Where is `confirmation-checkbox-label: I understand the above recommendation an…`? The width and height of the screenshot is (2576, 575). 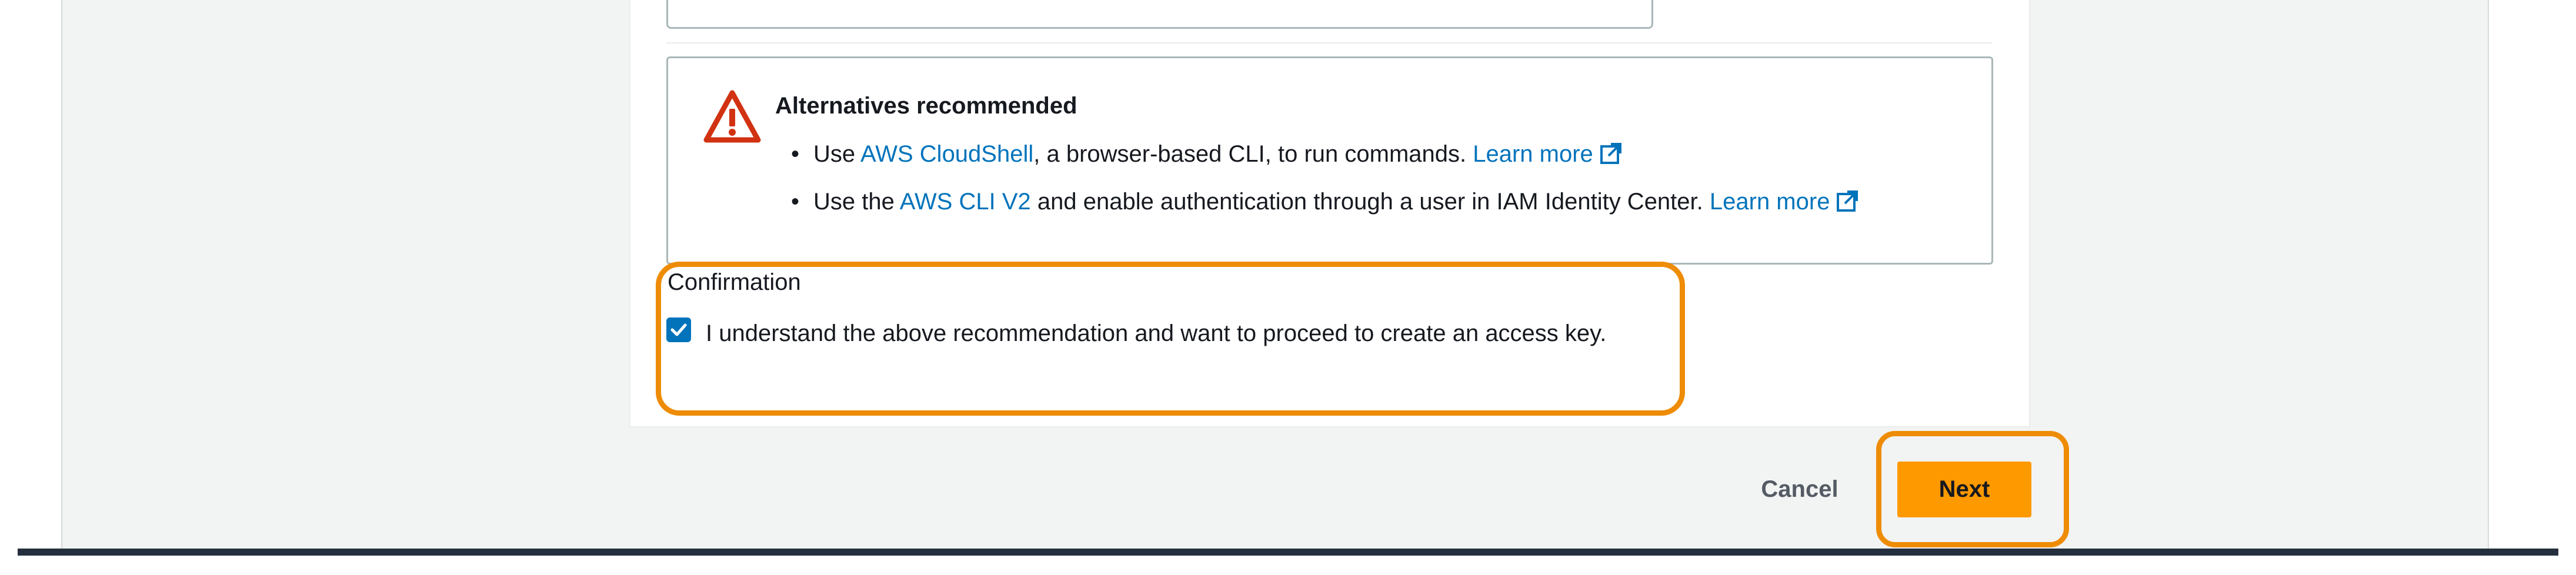 confirmation-checkbox-label: I understand the above recommendation an… is located at coordinates (1182, 333).